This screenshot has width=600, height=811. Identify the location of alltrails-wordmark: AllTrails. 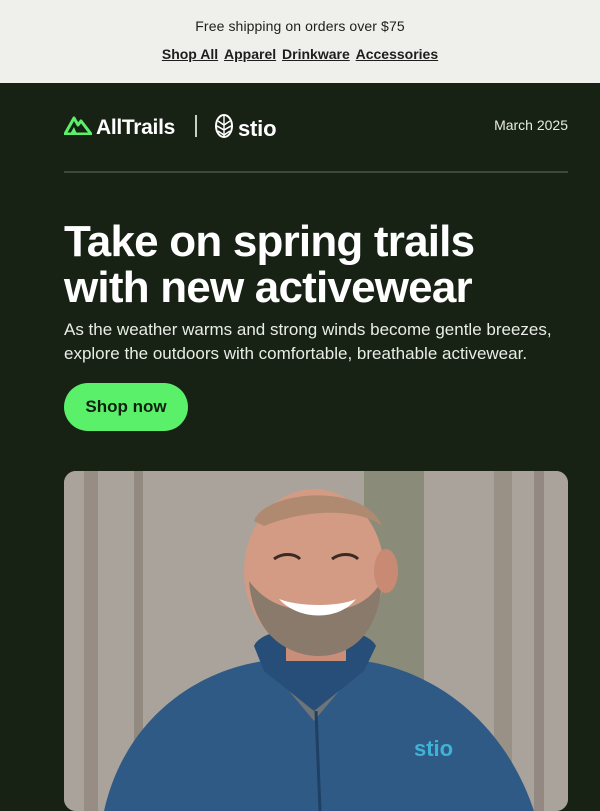
(136, 127).